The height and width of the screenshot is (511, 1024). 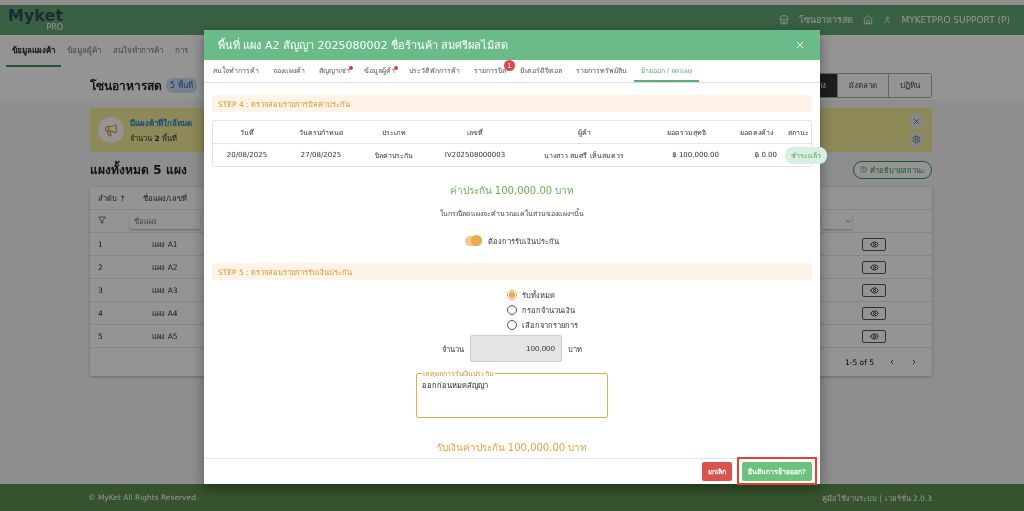 What do you see at coordinates (914, 362) in the screenshot?
I see `next-icon` at bounding box center [914, 362].